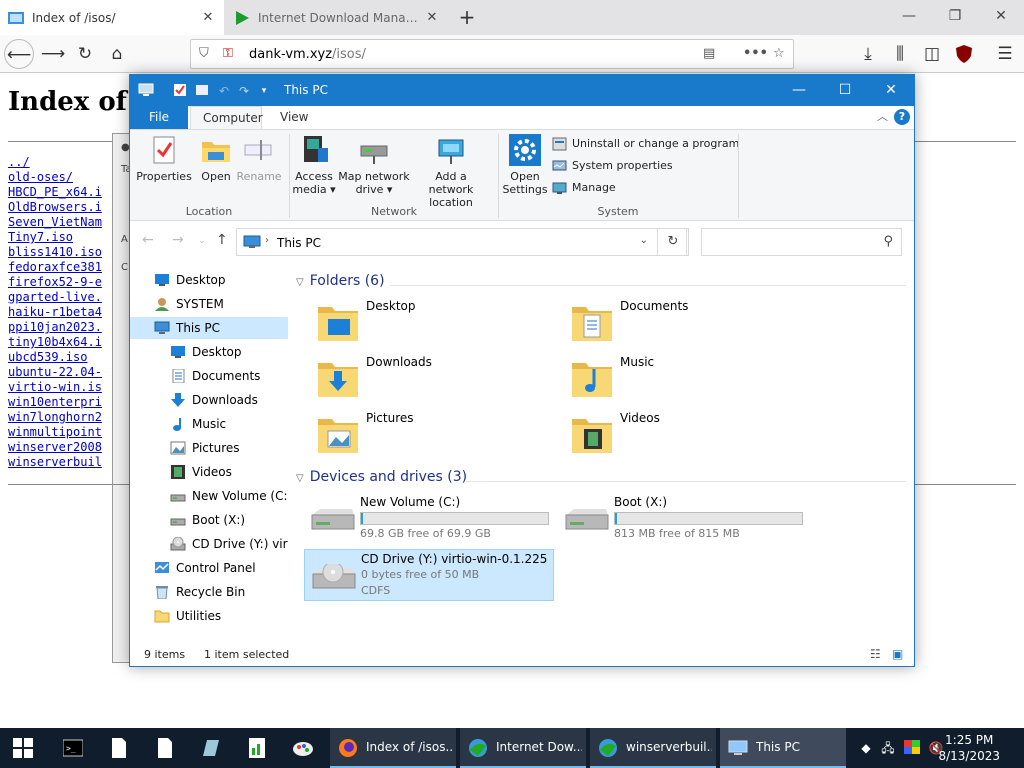 This screenshot has width=1024, height=768. Describe the element at coordinates (875, 654) in the screenshot. I see `details-view-icon: ☷` at that location.